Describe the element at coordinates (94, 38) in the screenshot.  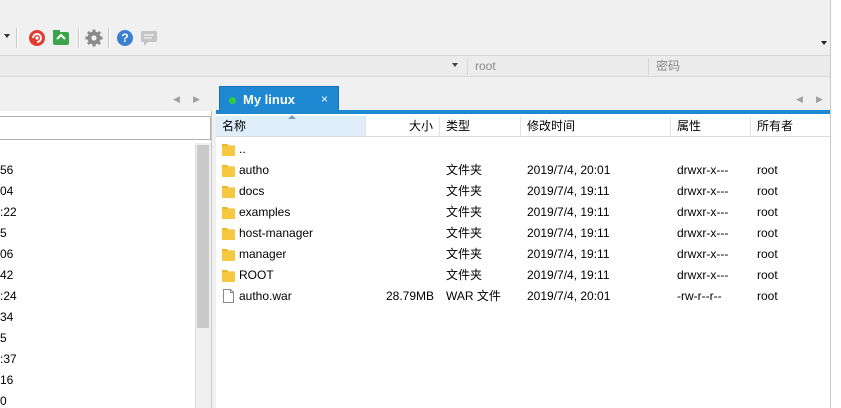
I see `gear-icon` at that location.